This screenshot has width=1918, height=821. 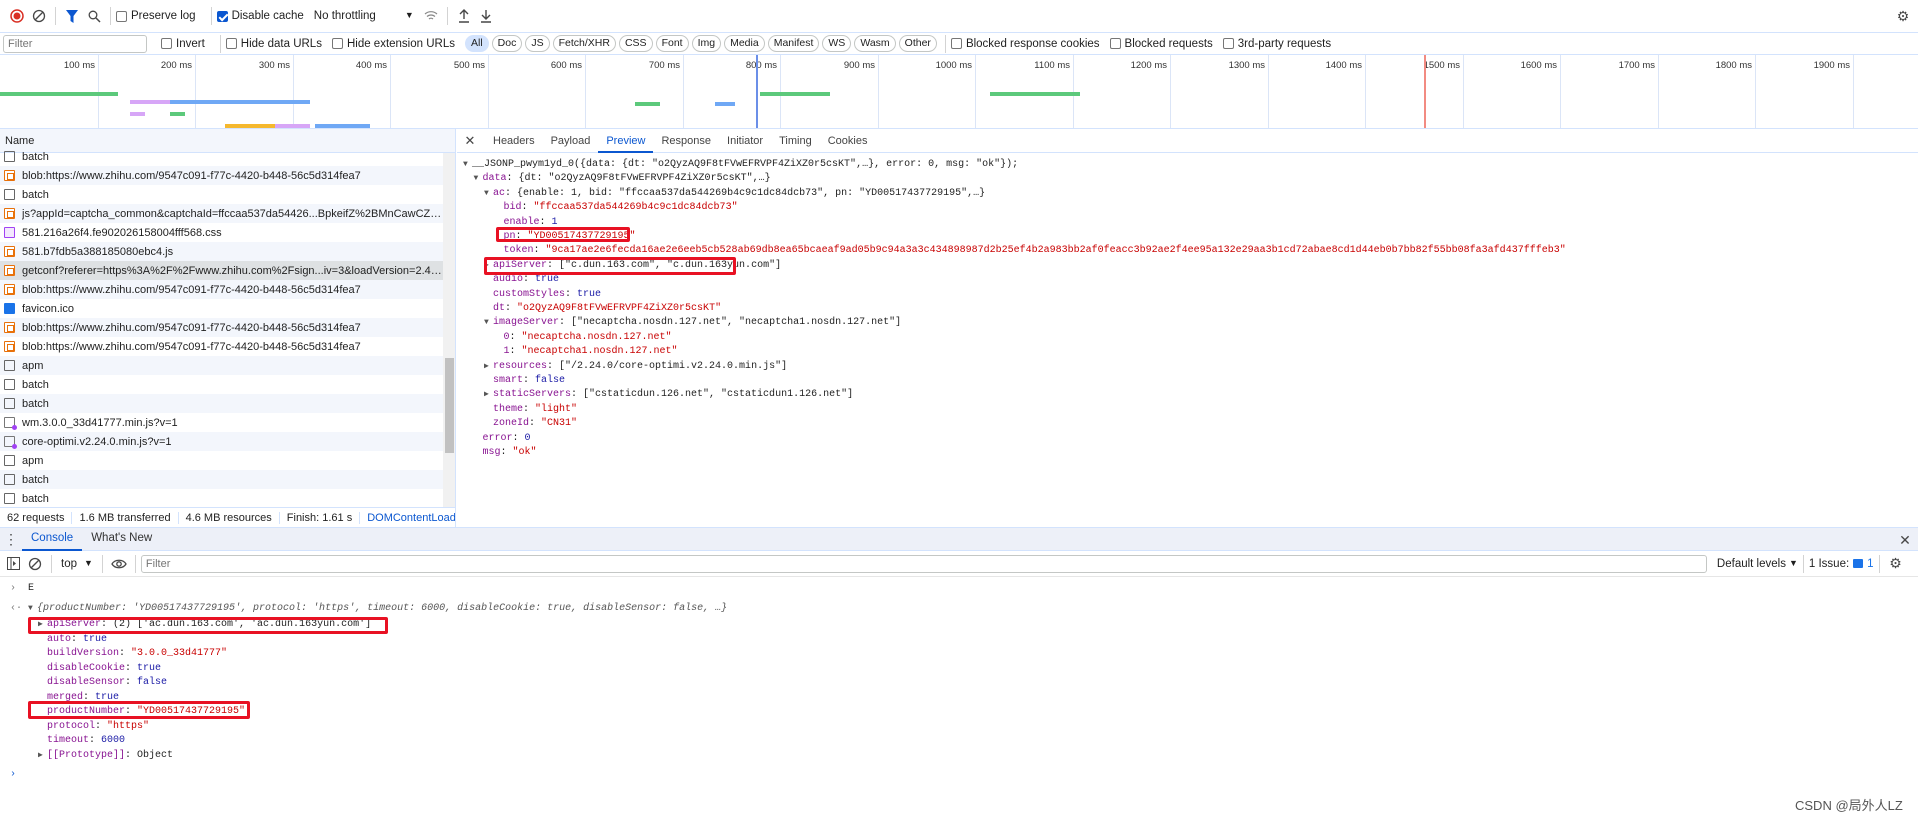 What do you see at coordinates (584, 43) in the screenshot?
I see `type-filter-fetchxhr: Fetch/XHR` at bounding box center [584, 43].